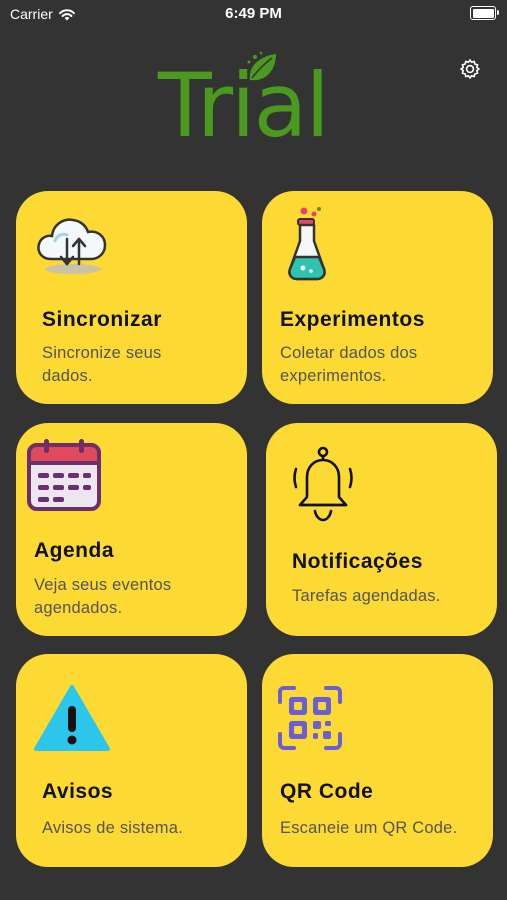 The image size is (507, 900). I want to click on card-title: Sincronizar, so click(102, 319).